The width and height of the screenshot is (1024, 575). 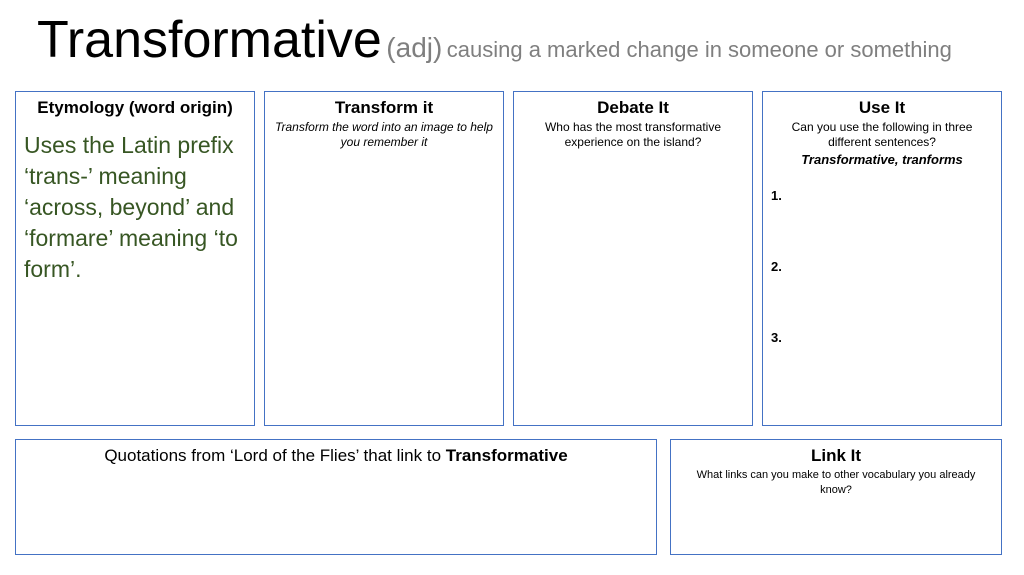 I want to click on sentence-number-3: 3., so click(x=776, y=337).